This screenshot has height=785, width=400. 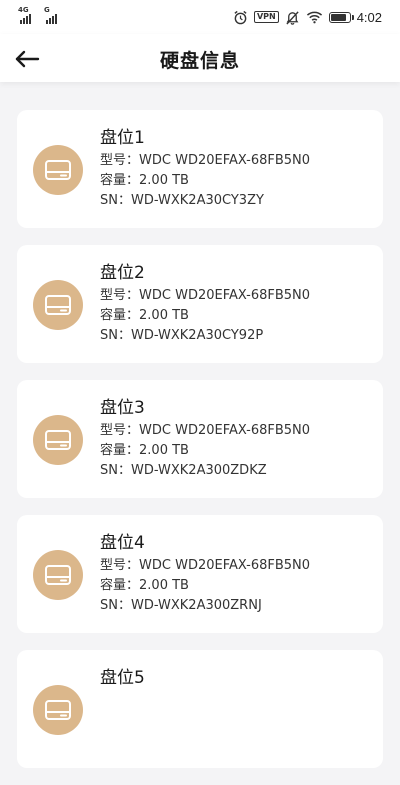 What do you see at coordinates (292, 17) in the screenshot?
I see `mute-bell-icon` at bounding box center [292, 17].